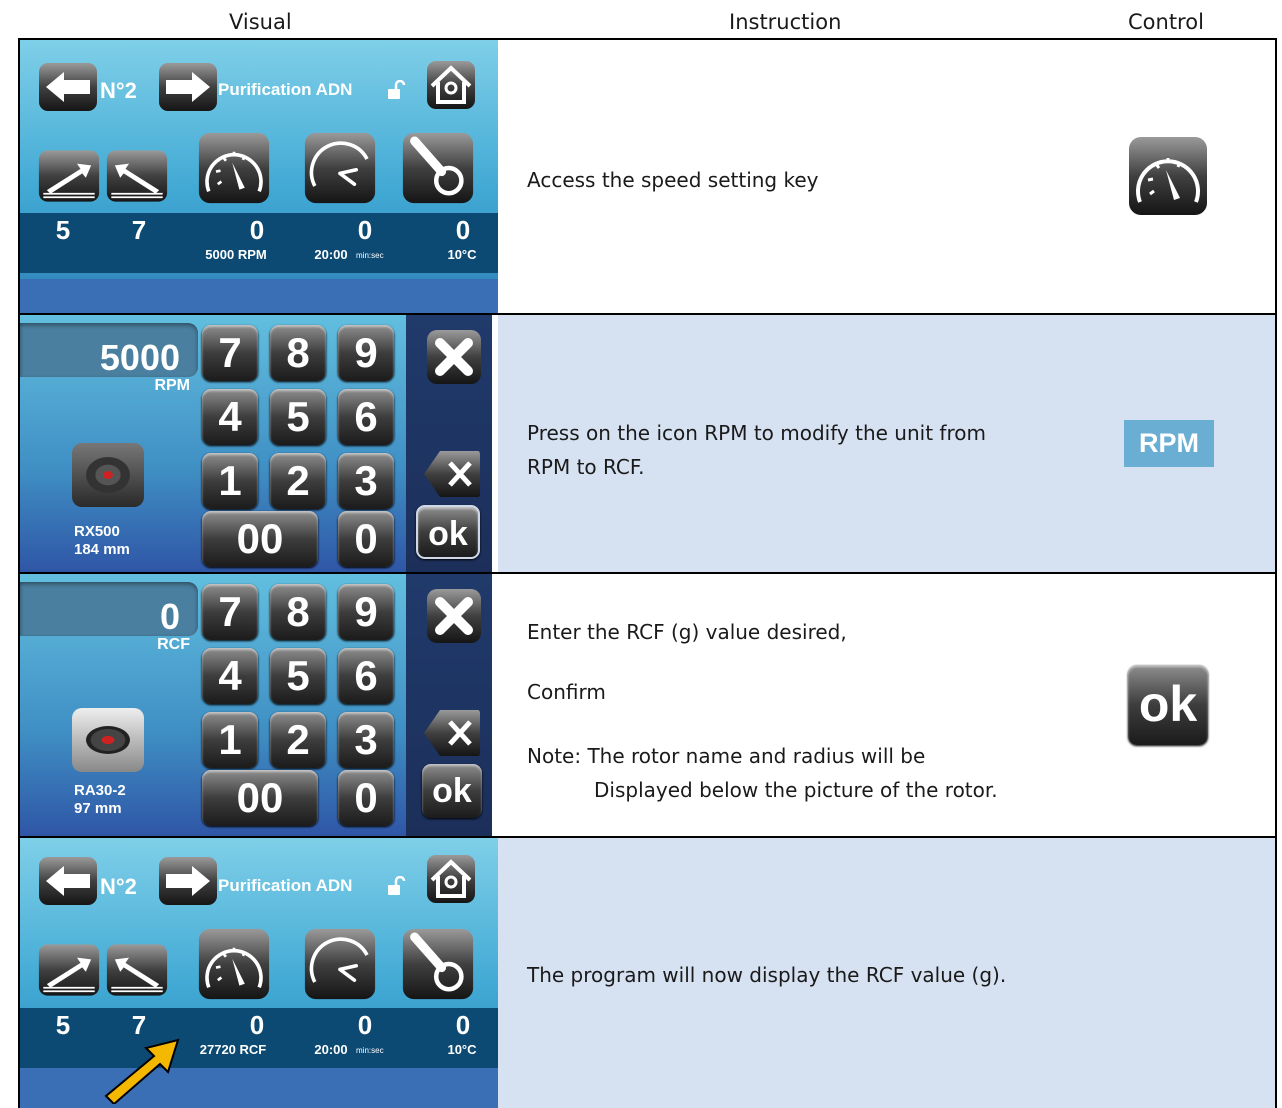 The width and height of the screenshot is (1282, 1108). Describe the element at coordinates (1168, 705) in the screenshot. I see `ok-control-icon: ok` at that location.